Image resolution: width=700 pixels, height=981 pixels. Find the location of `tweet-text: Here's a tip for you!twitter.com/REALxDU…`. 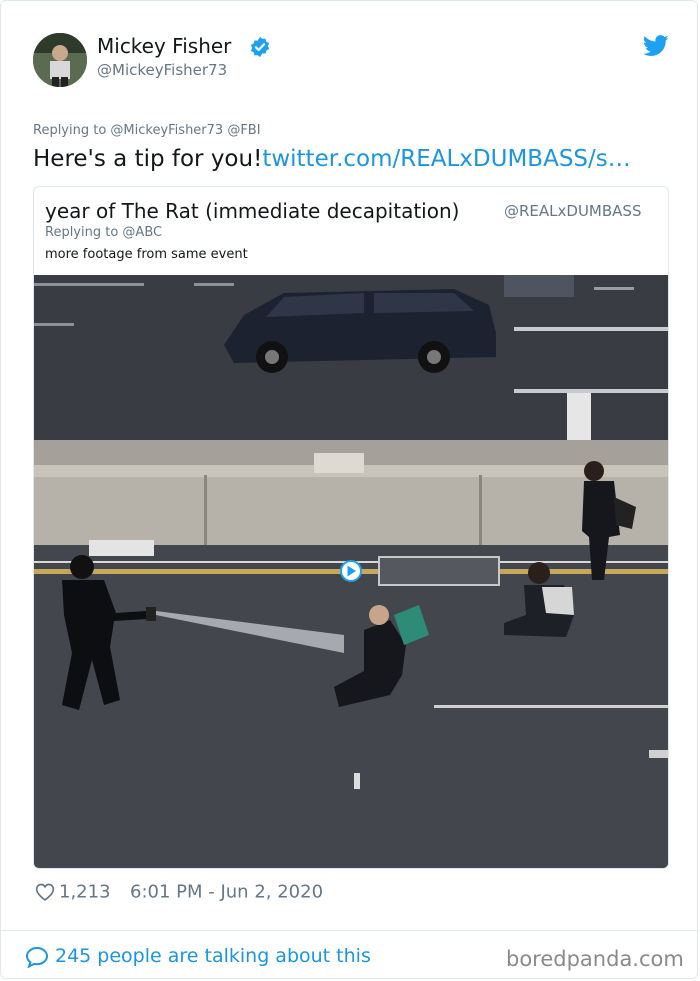

tweet-text: Here's a tip for you!twitter.com/REALxDU… is located at coordinates (332, 159).